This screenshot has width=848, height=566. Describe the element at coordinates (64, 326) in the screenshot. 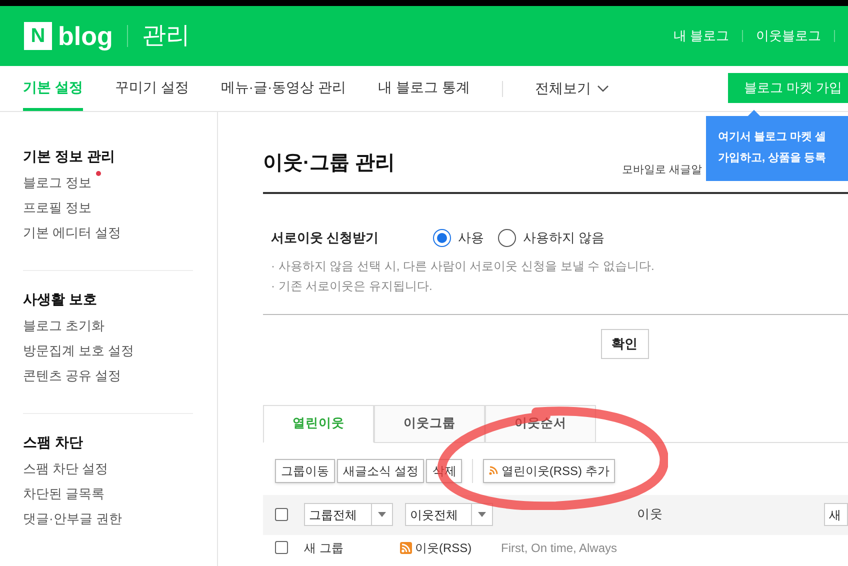

I see `sidebar-link: 블로그 초기화` at that location.